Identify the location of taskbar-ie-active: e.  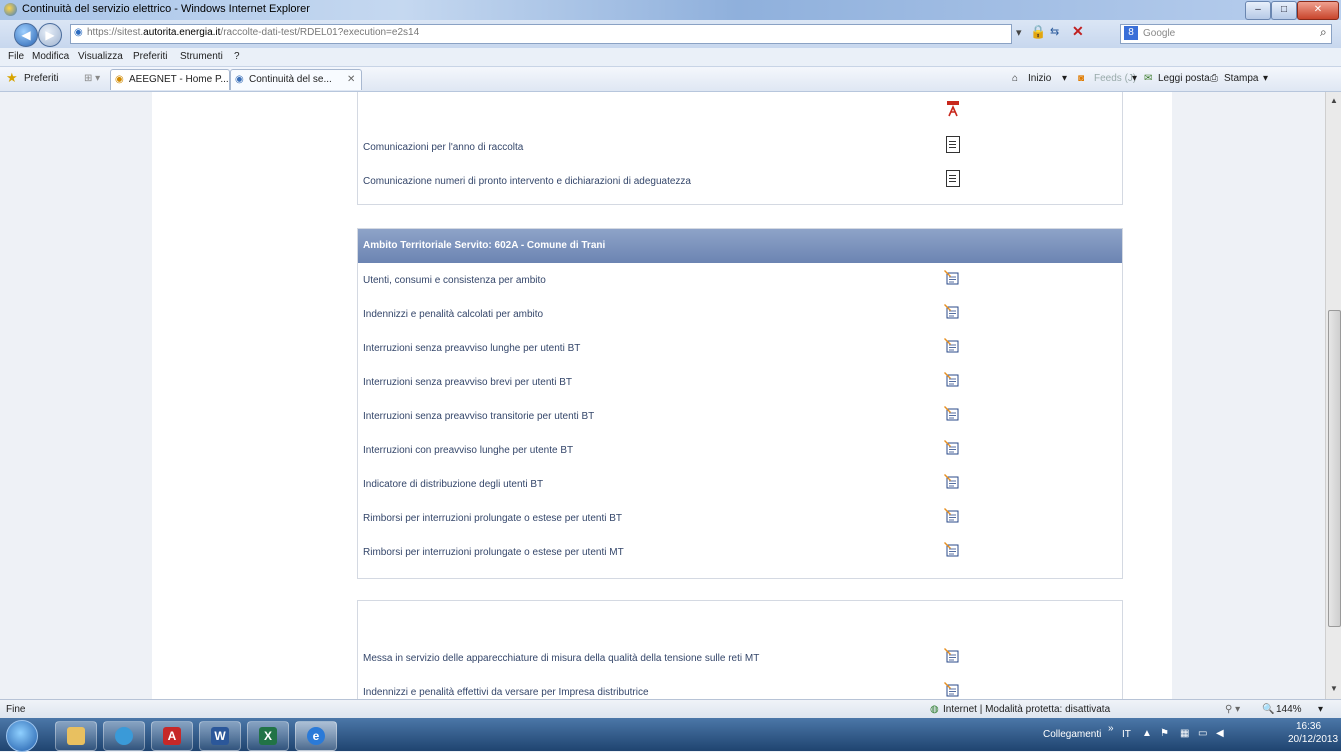
(316, 736).